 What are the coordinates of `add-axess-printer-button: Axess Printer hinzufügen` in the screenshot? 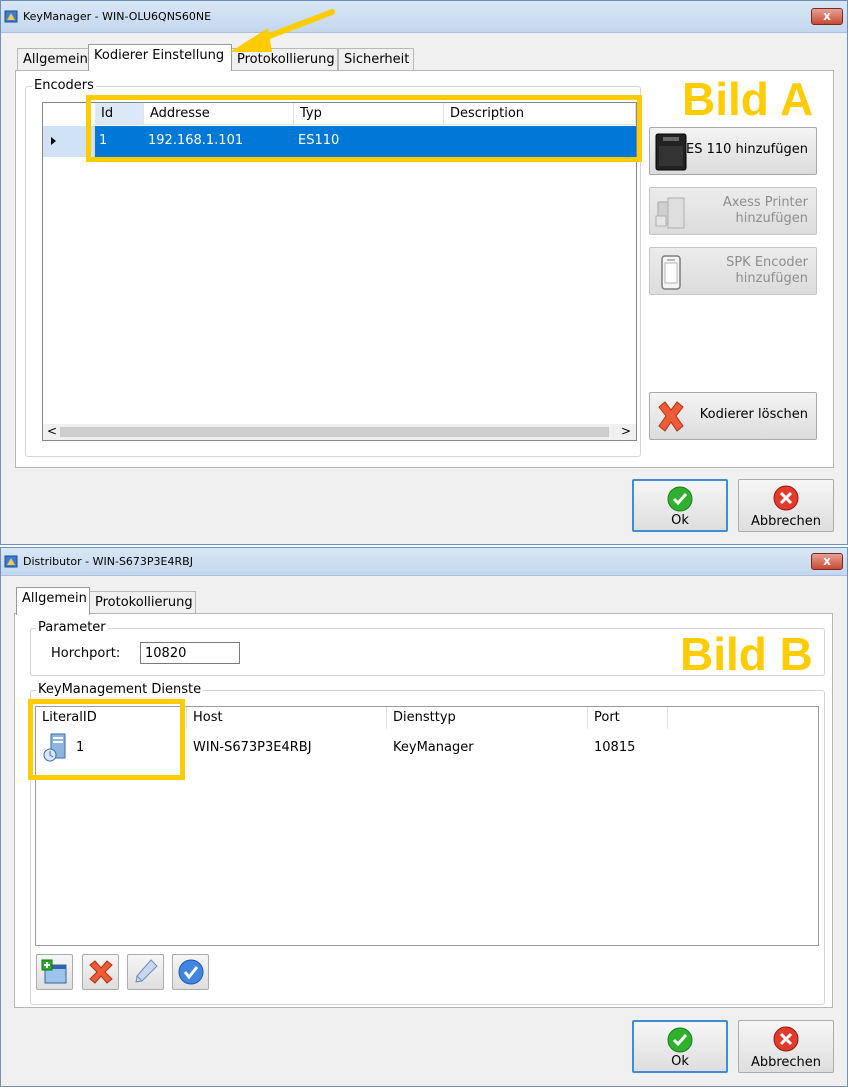 It's located at (733, 211).